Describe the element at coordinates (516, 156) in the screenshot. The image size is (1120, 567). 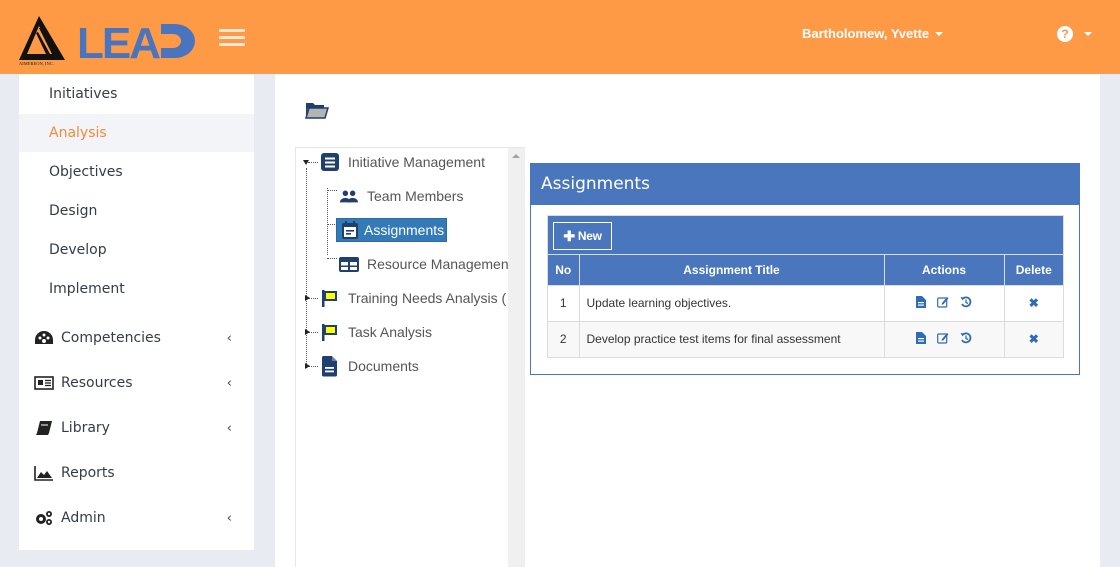
I see `scroll-up-arrow-icon` at that location.